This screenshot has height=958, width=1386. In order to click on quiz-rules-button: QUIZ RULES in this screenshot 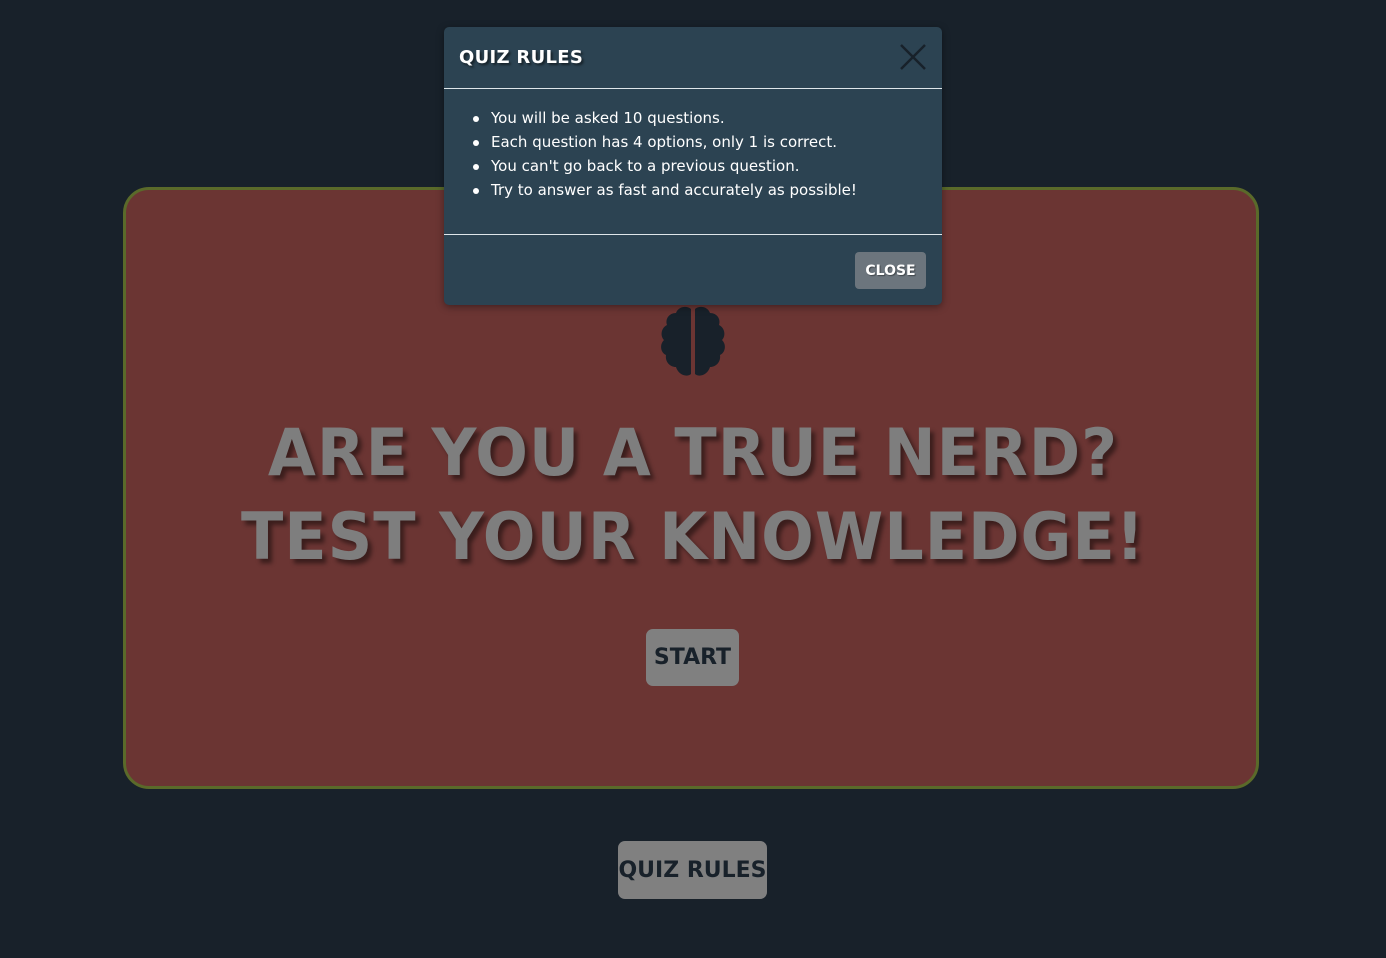, I will do `click(692, 870)`.